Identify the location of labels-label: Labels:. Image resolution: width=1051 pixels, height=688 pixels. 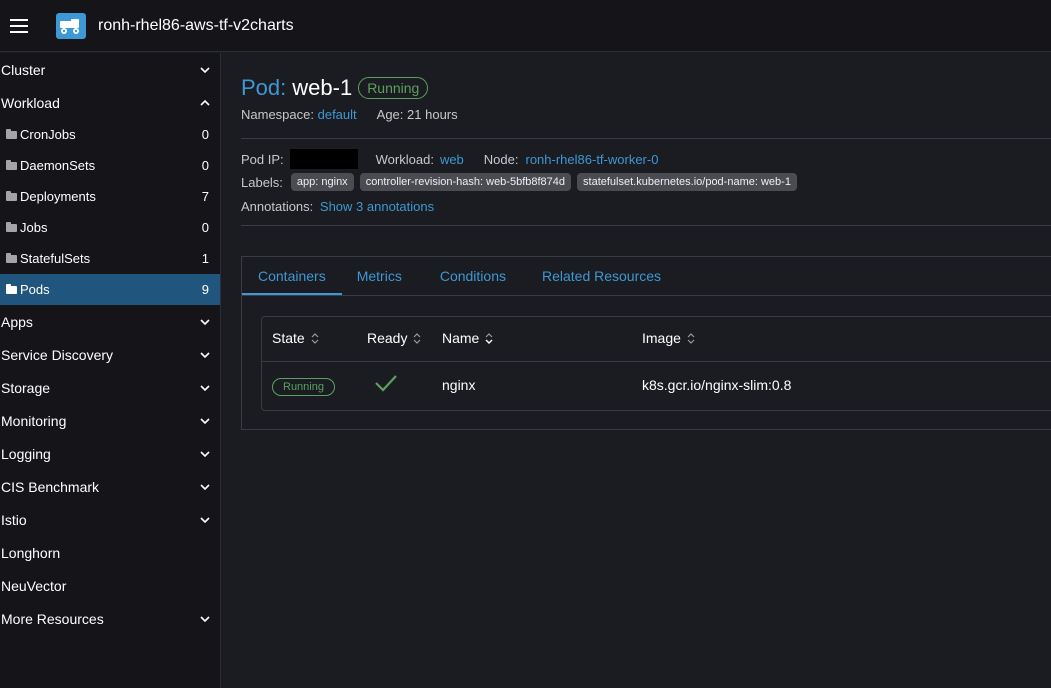
(262, 182).